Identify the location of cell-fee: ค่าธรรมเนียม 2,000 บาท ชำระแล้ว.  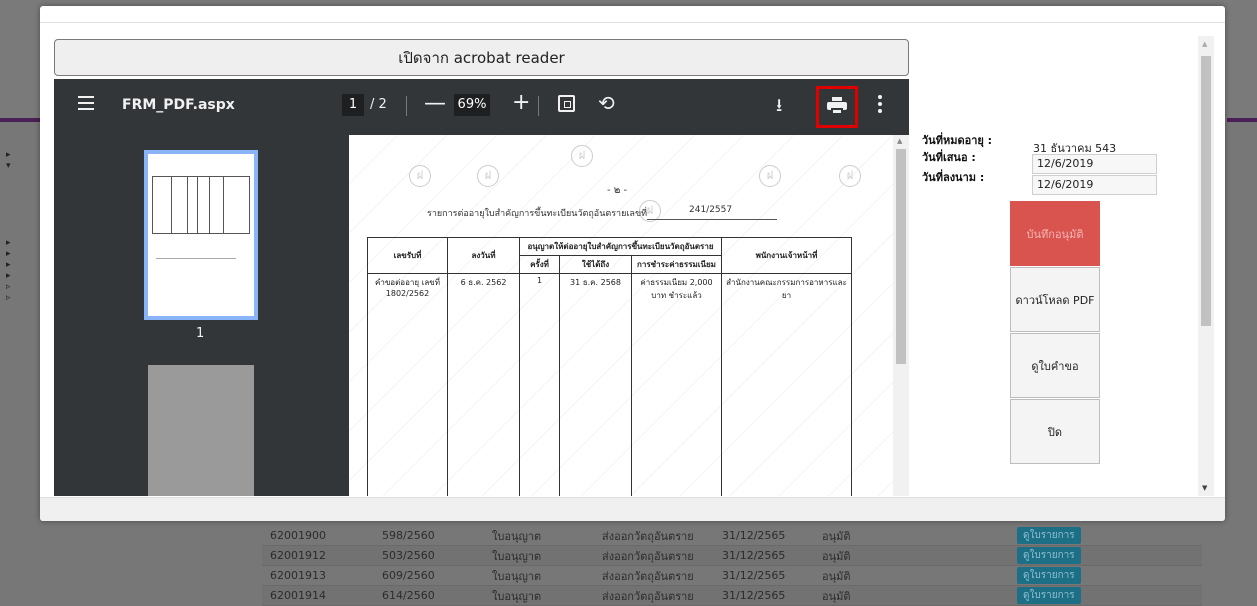
(676, 384).